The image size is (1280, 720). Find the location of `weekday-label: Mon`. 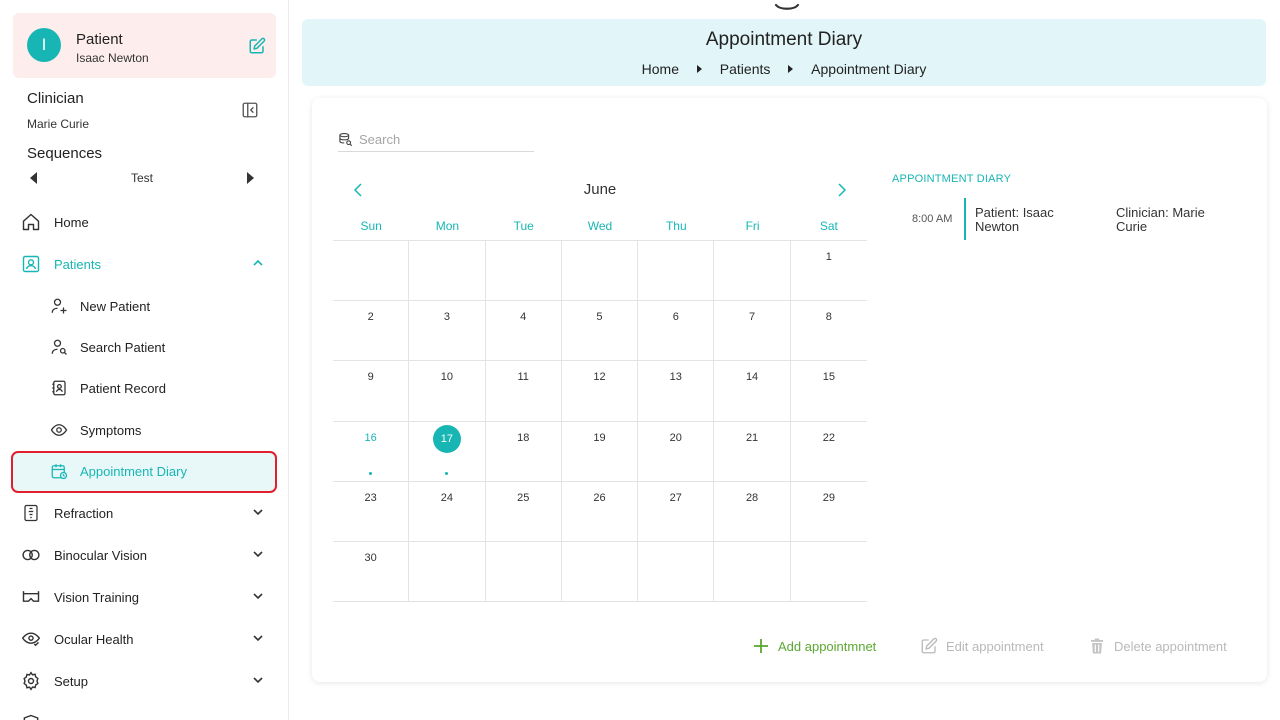

weekday-label: Mon is located at coordinates (447, 226).